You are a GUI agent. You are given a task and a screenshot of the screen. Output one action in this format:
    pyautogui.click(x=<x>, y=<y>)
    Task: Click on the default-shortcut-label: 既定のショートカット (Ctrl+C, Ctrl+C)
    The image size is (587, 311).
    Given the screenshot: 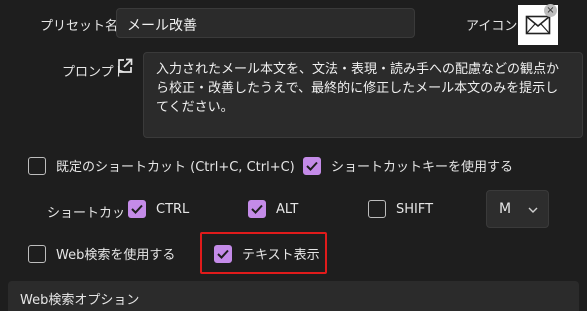 What is the action you would take?
    pyautogui.click(x=175, y=167)
    